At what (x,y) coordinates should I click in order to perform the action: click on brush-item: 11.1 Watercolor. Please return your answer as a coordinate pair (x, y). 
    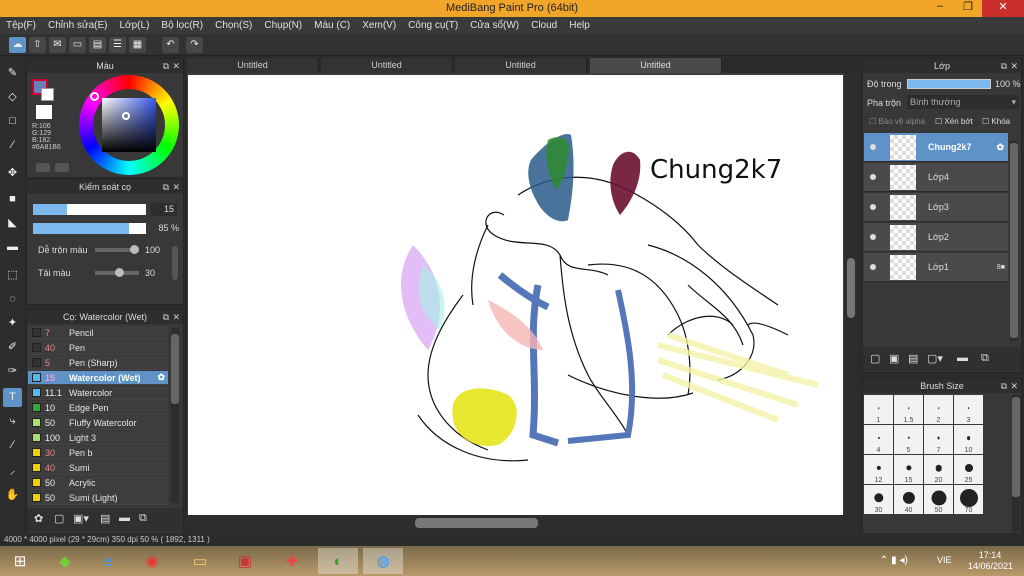
    Looking at the image, I should click on (98, 393).